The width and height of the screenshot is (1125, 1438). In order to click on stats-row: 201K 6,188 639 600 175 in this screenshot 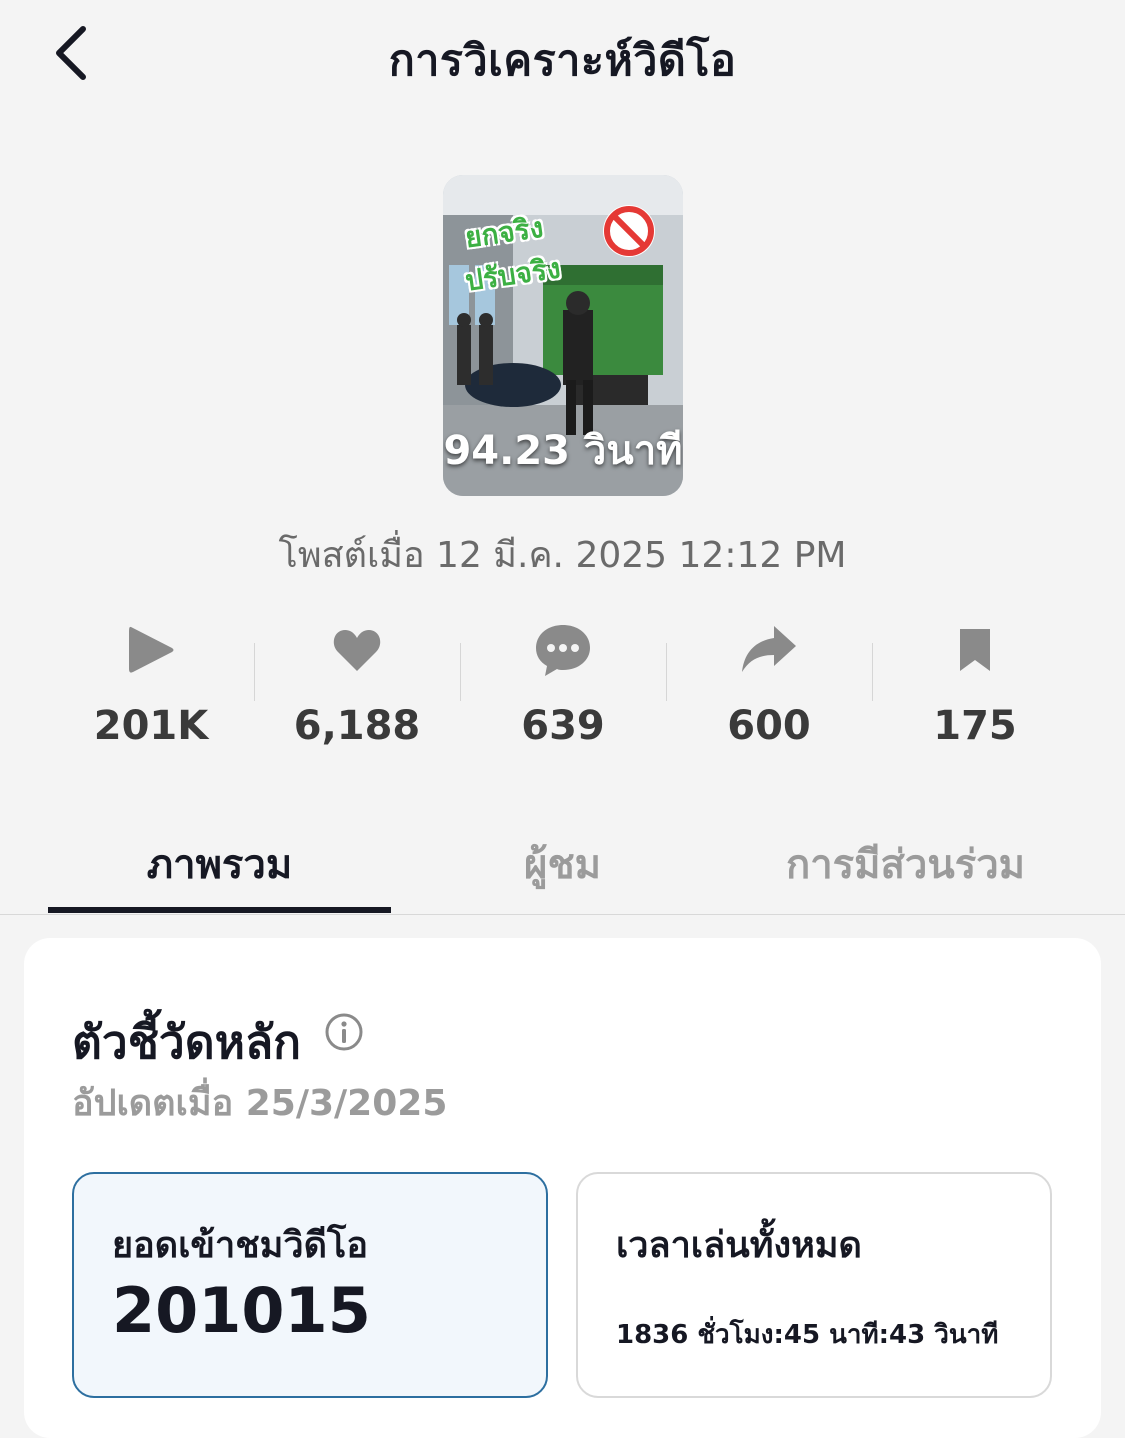, I will do `click(563, 690)`.